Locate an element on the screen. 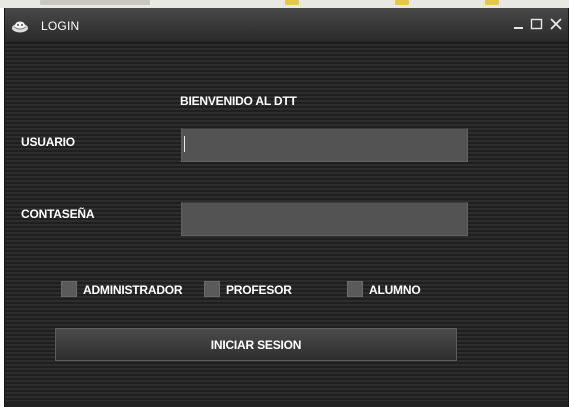  checkbox-label: ADMINISTRADOR is located at coordinates (133, 290).